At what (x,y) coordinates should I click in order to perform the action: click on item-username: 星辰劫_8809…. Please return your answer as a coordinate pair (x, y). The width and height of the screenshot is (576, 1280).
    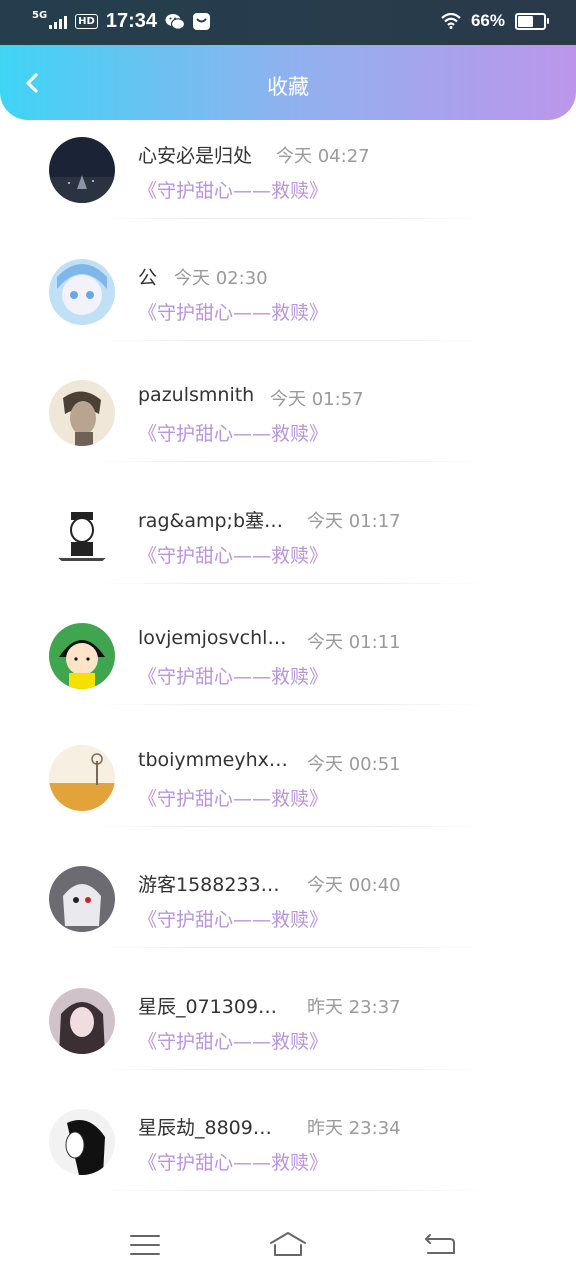
    Looking at the image, I should click on (205, 1128).